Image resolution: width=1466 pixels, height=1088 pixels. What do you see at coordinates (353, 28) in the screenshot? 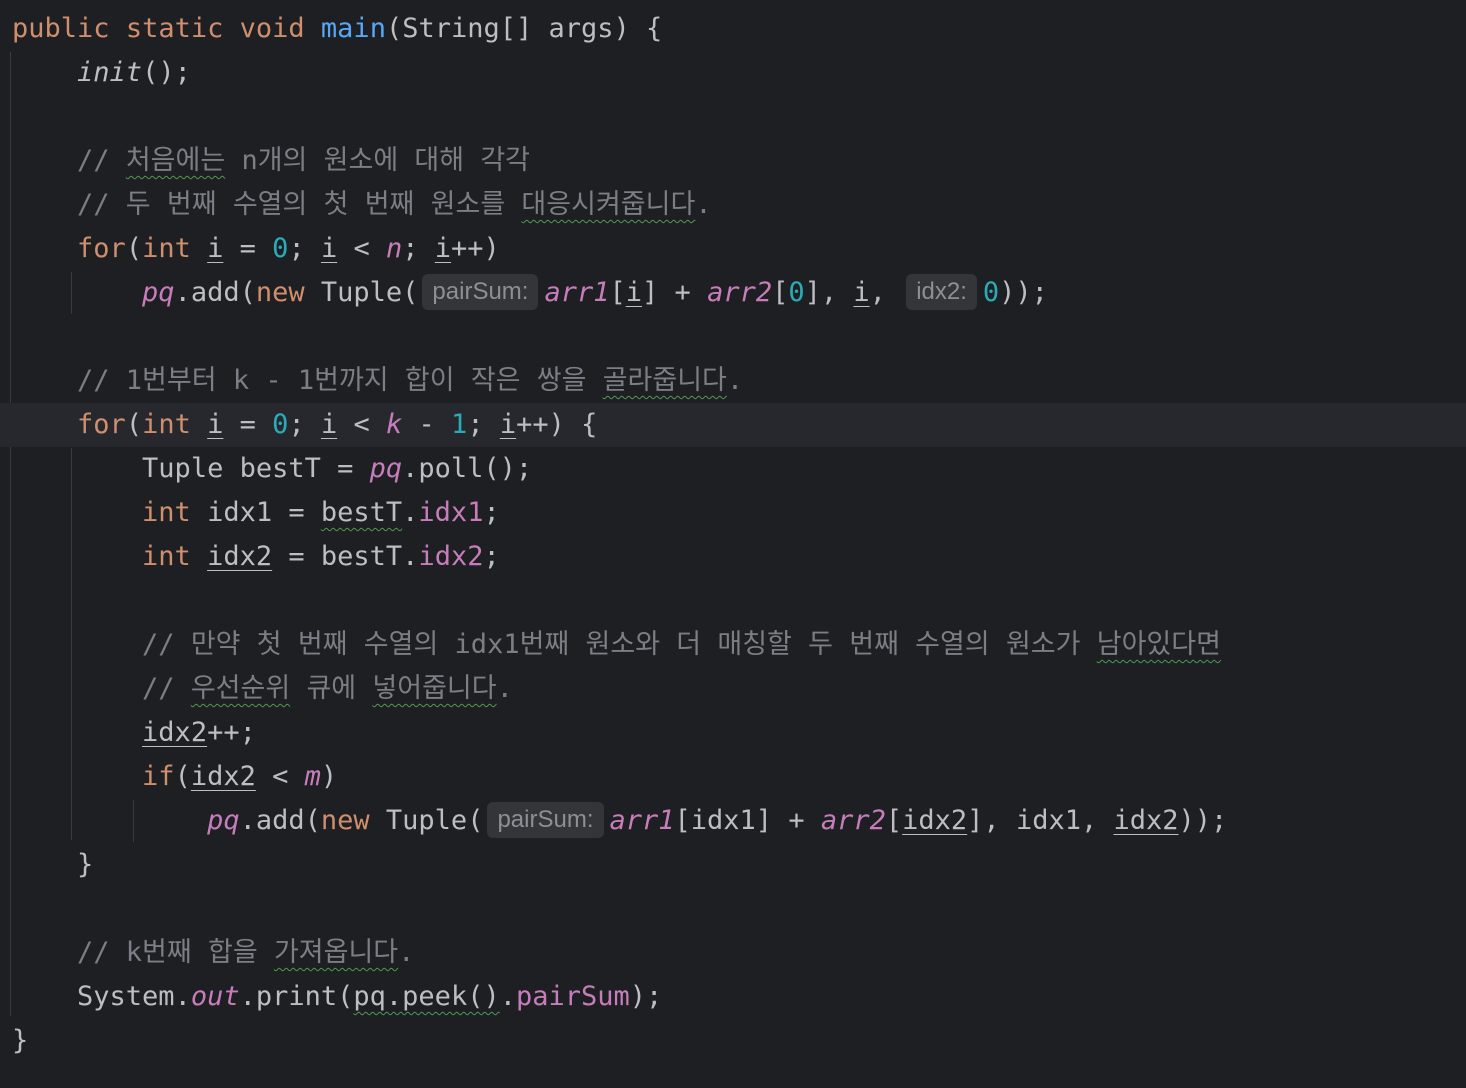
I see `method-name: main` at bounding box center [353, 28].